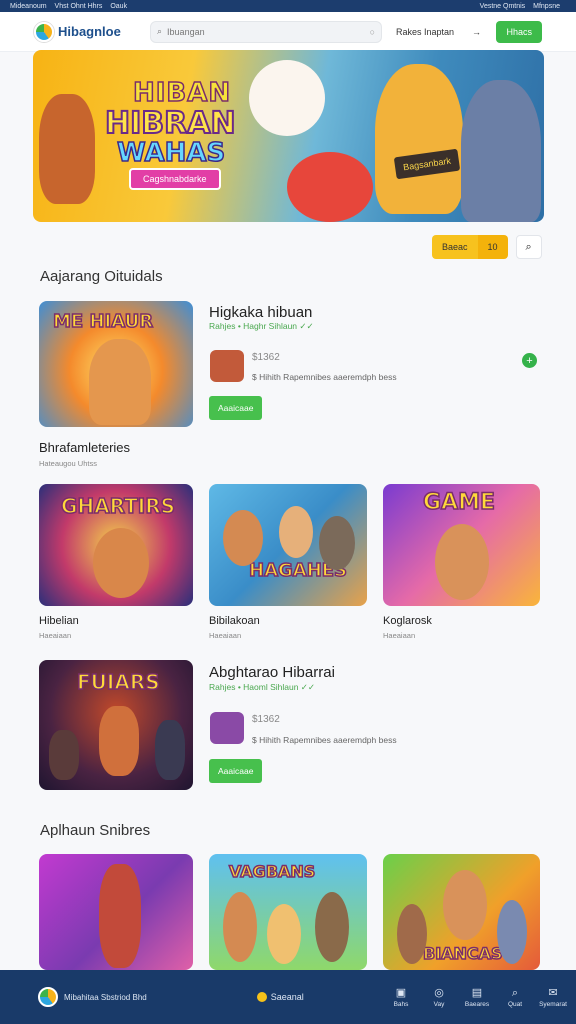 The width and height of the screenshot is (576, 1024). I want to click on grid-thumb-1: GHARTIRS, so click(116, 545).